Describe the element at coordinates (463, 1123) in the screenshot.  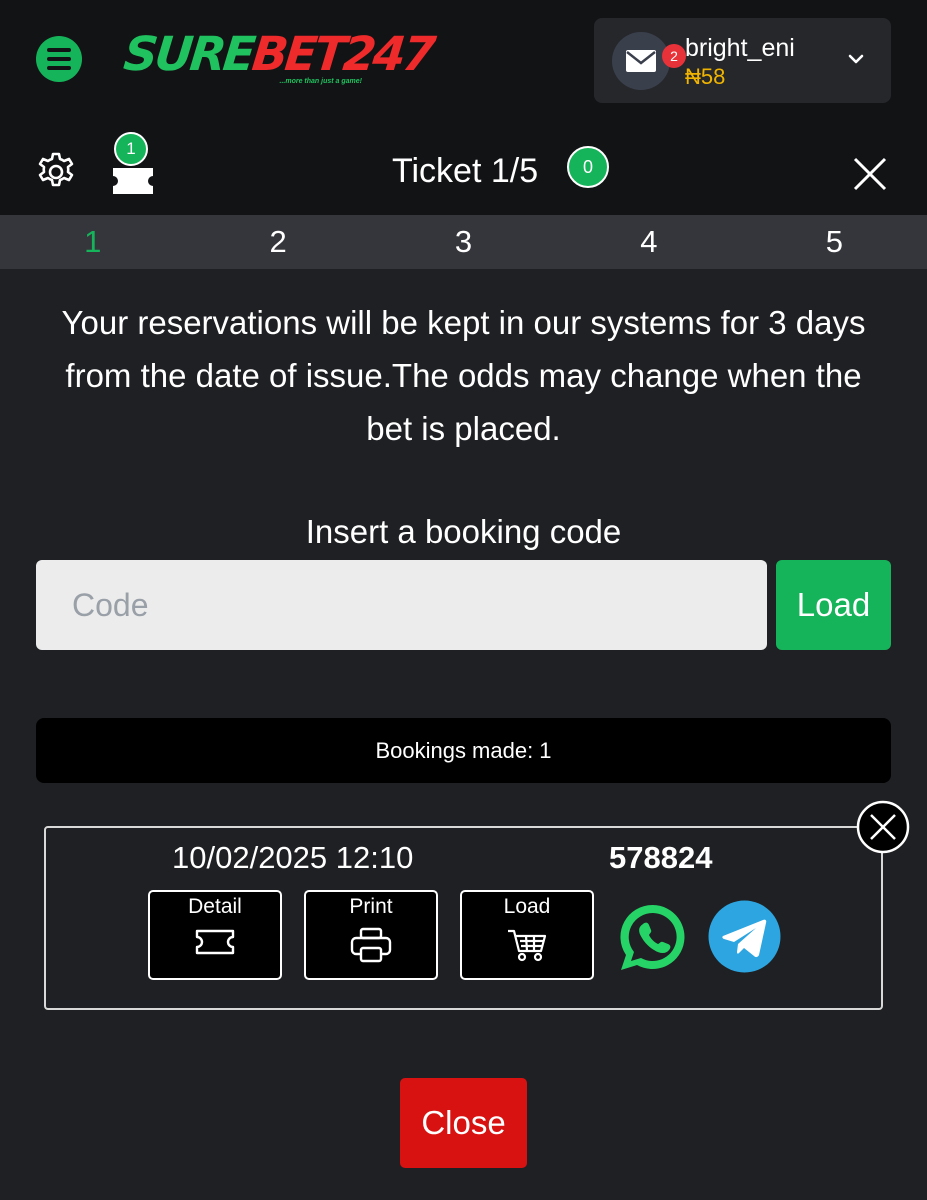
I see `close-button: Close` at that location.